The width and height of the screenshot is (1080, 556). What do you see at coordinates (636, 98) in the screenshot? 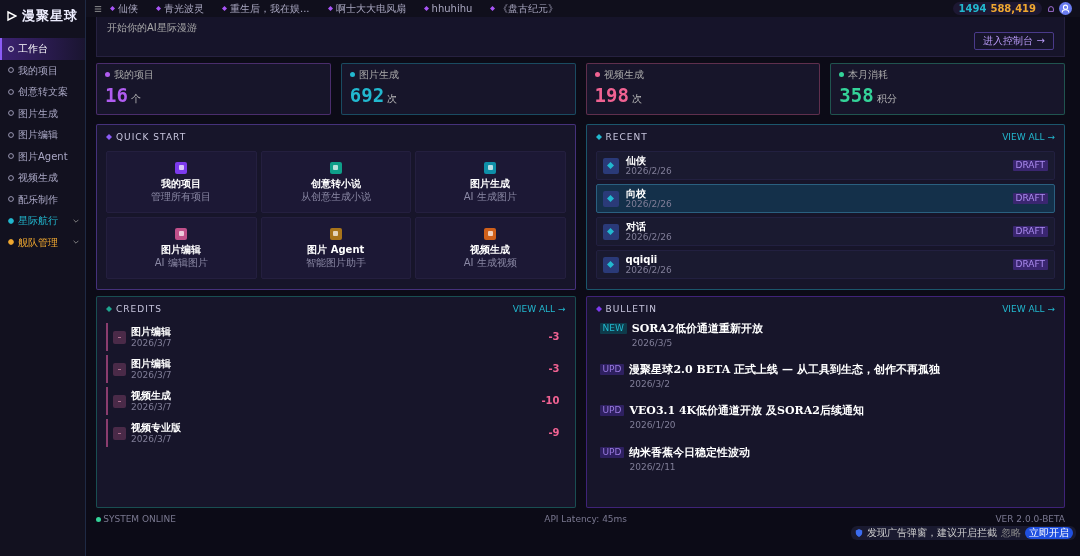
I see `stat-unit: 次` at bounding box center [636, 98].